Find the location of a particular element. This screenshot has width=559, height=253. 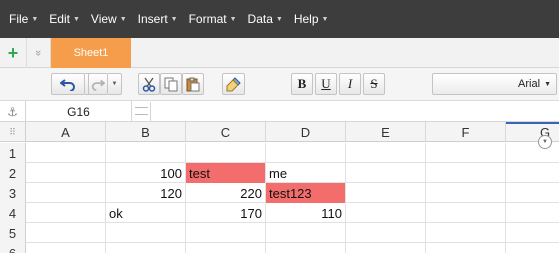

cell-f5 is located at coordinates (466, 233).